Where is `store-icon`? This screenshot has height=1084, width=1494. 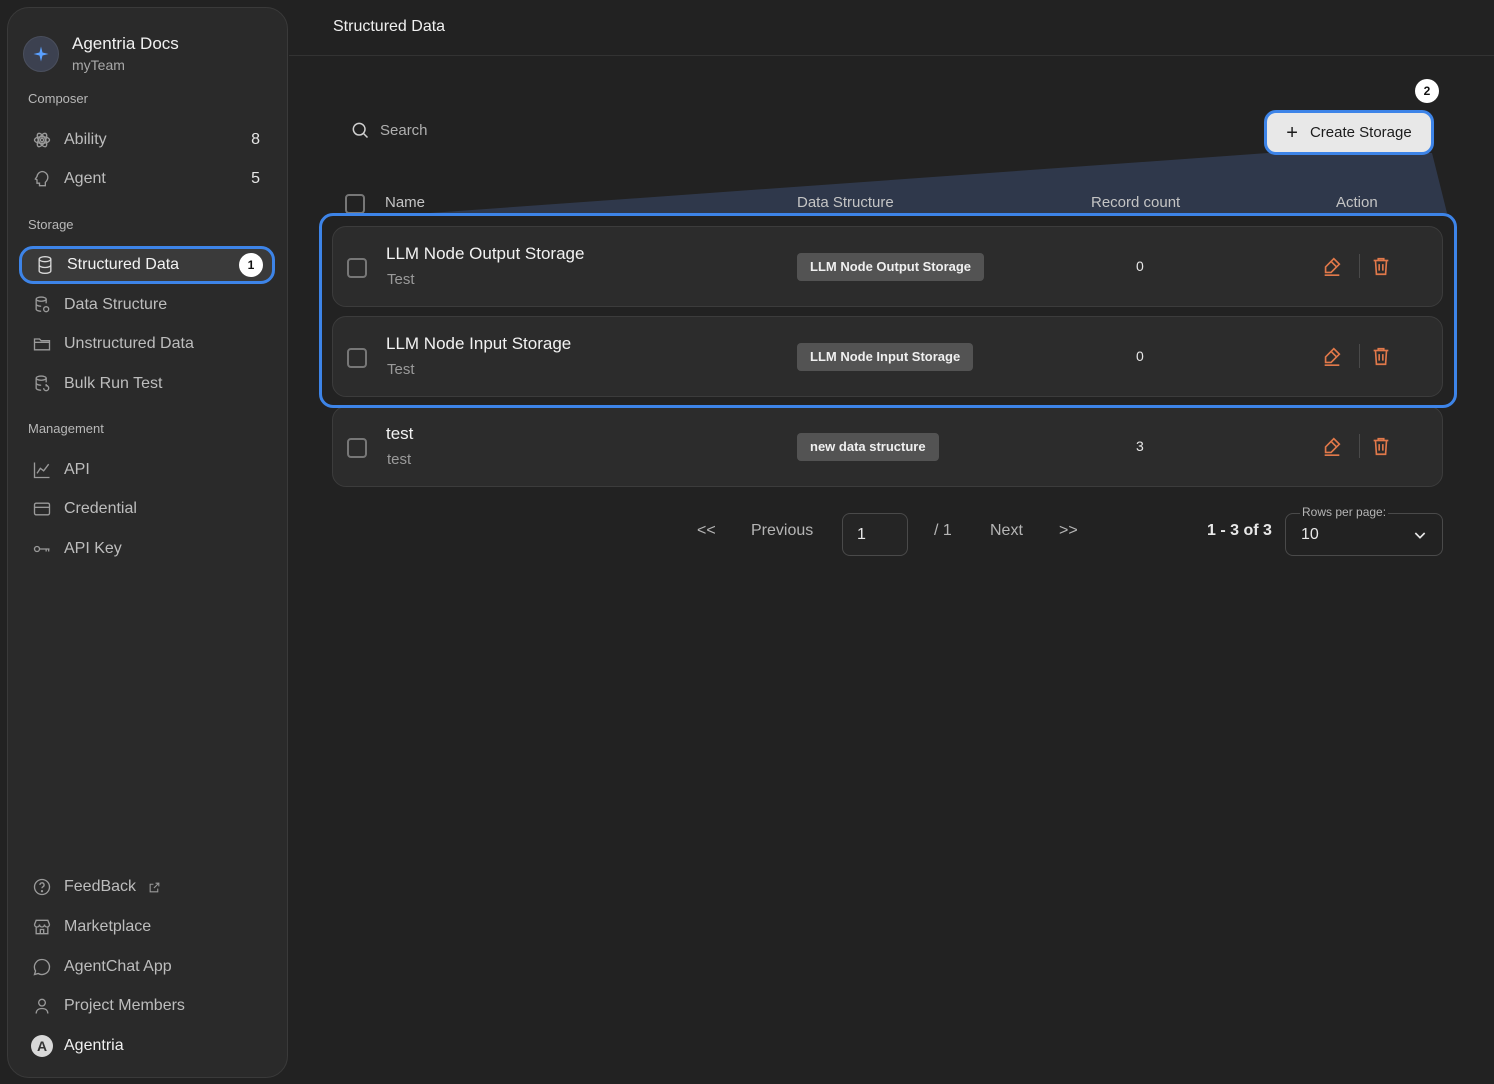 store-icon is located at coordinates (42, 927).